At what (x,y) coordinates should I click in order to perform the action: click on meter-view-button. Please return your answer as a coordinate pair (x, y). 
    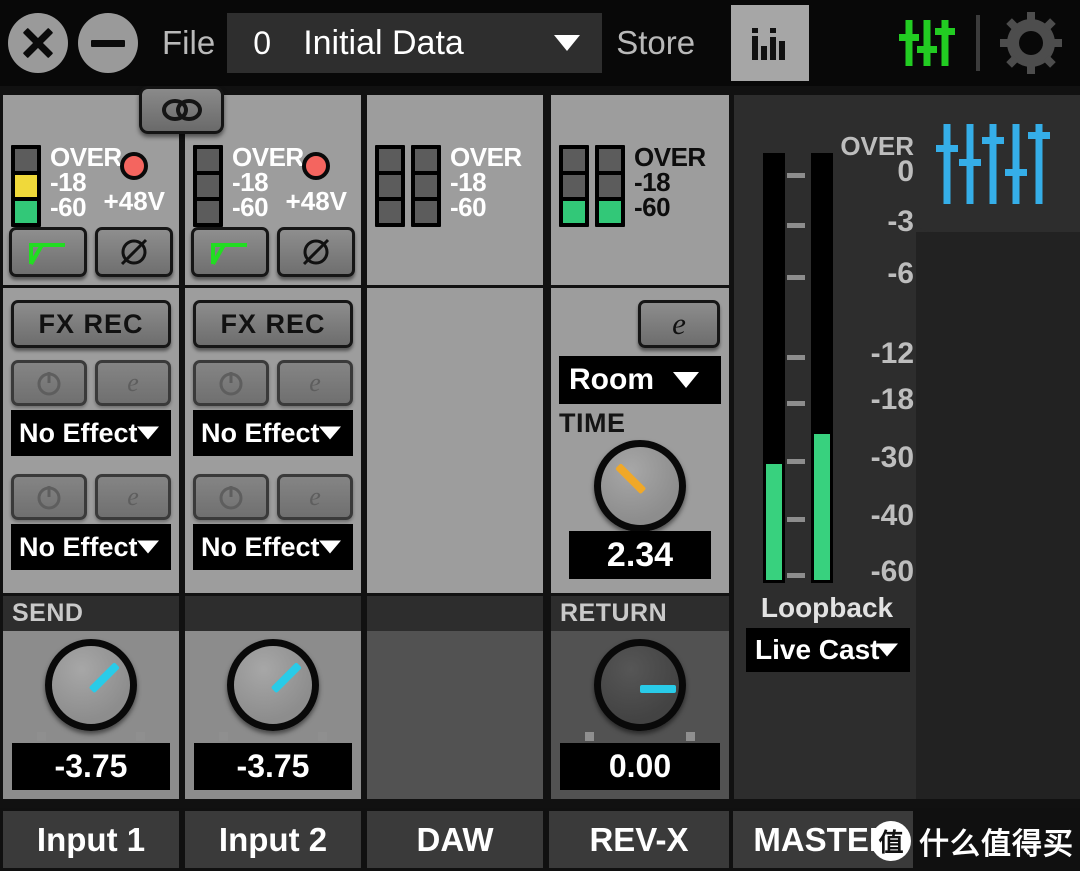
    Looking at the image, I should click on (770, 43).